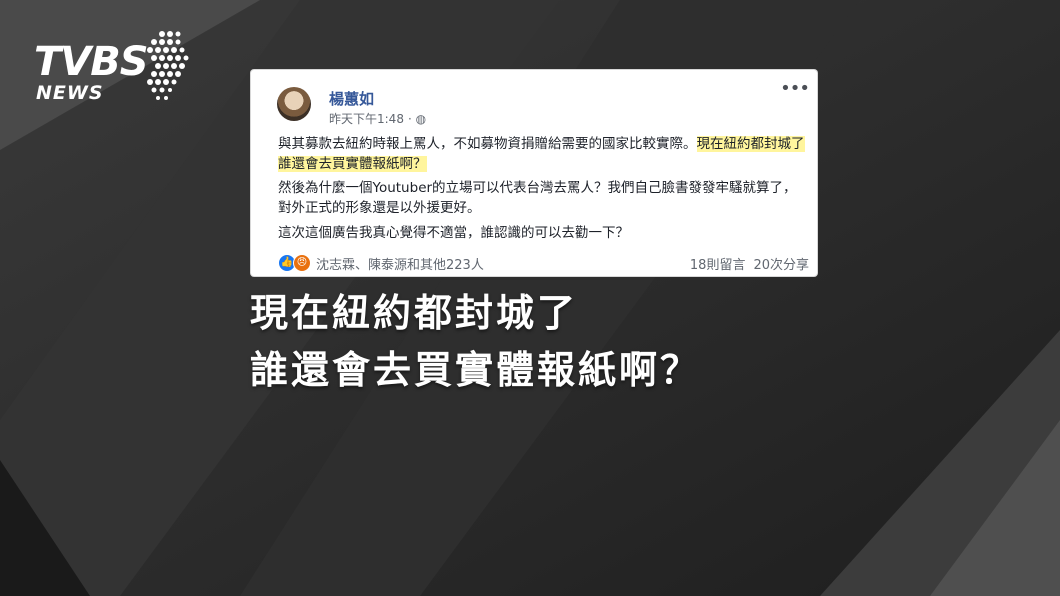 This screenshot has height=596, width=1060. What do you see at coordinates (781, 265) in the screenshot?
I see `shares-count: 20次分享` at bounding box center [781, 265].